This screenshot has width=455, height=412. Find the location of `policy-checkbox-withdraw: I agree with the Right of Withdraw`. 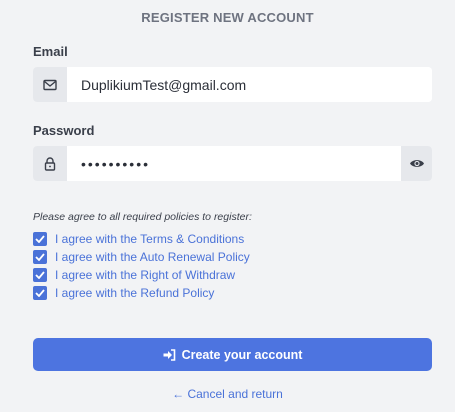

policy-checkbox-withdraw: I agree with the Right of Withdraw is located at coordinates (134, 275).